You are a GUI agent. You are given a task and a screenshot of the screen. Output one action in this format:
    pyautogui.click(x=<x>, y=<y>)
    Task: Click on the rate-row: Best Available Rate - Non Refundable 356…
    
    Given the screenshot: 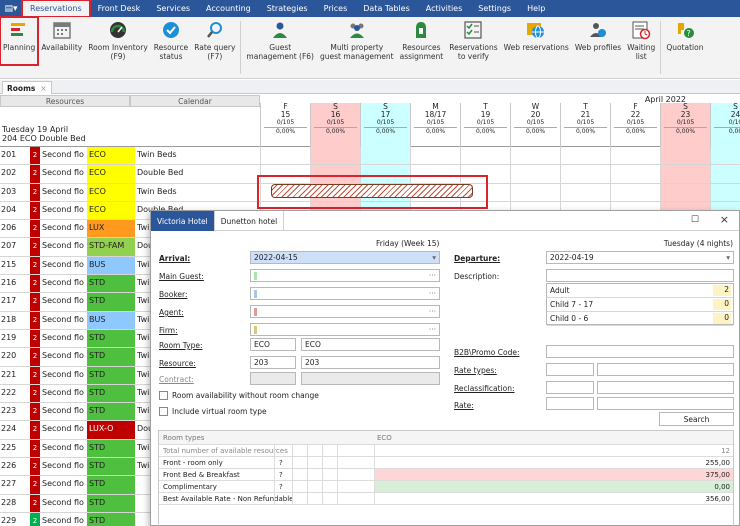 What is the action you would take?
    pyautogui.click(x=446, y=499)
    